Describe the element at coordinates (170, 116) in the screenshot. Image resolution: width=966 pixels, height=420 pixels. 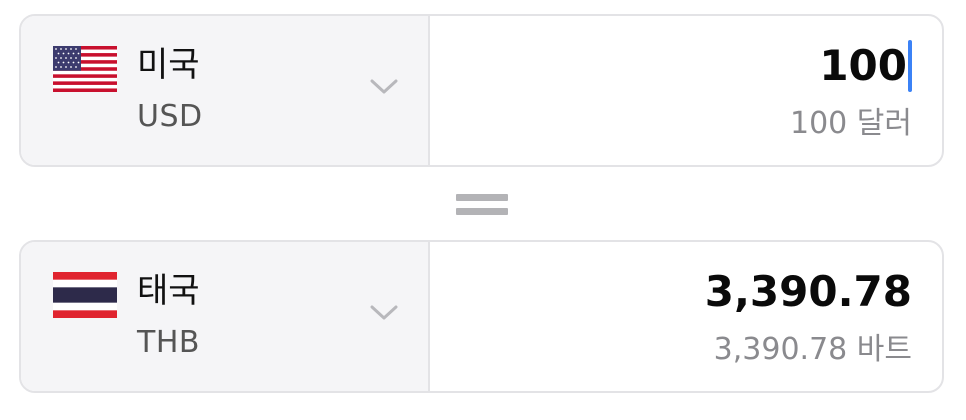
I see `source-currency-code: USD` at that location.